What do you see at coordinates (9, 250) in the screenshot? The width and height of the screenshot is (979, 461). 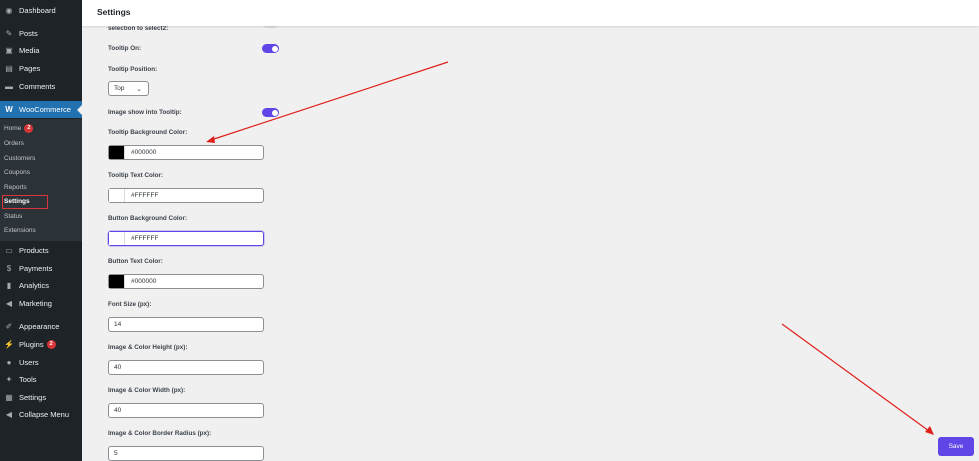 I see `products-icon: ▭` at bounding box center [9, 250].